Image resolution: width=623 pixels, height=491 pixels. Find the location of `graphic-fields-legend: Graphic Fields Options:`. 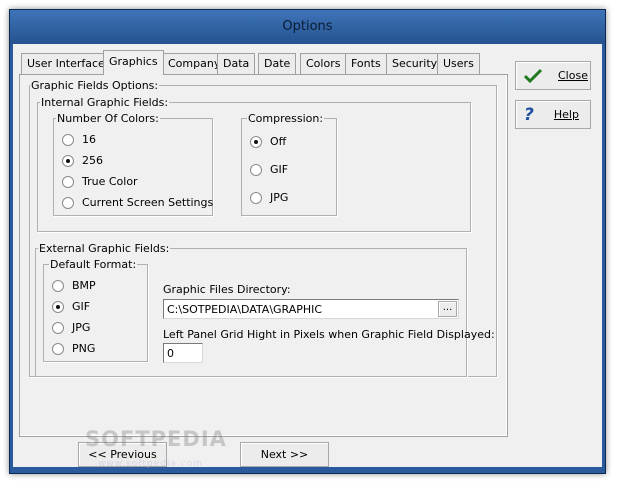

graphic-fields-legend: Graphic Fields Options: is located at coordinates (95, 85).